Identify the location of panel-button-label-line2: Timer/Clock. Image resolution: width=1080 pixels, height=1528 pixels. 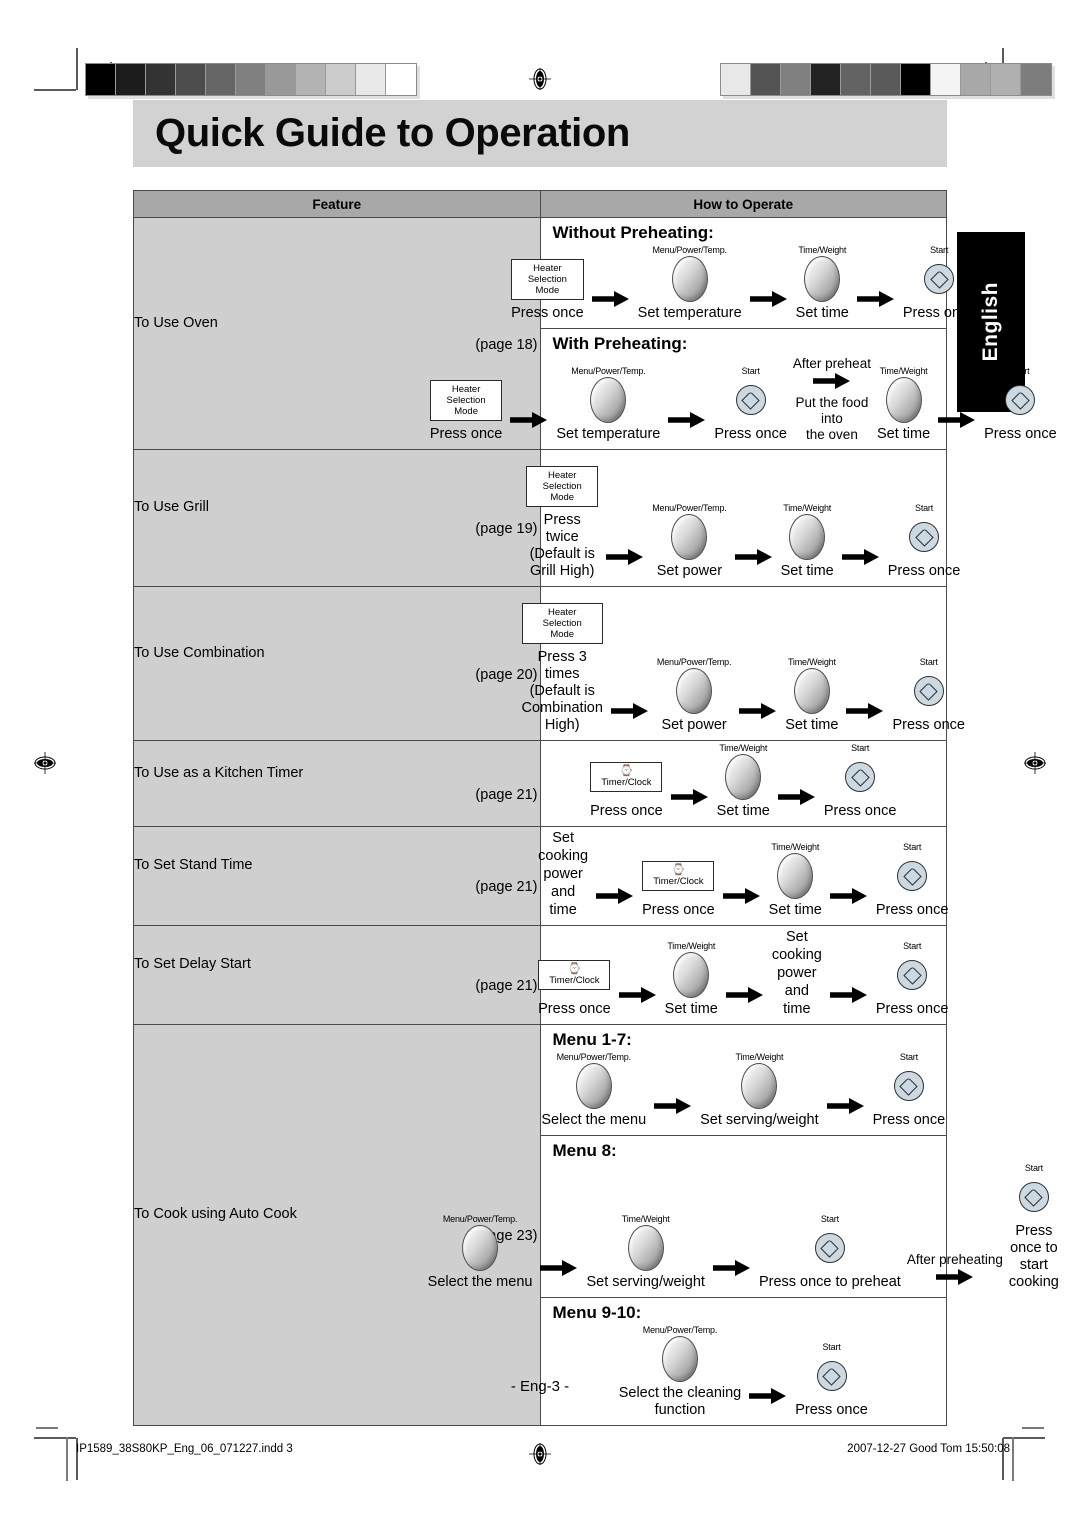
(678, 881).